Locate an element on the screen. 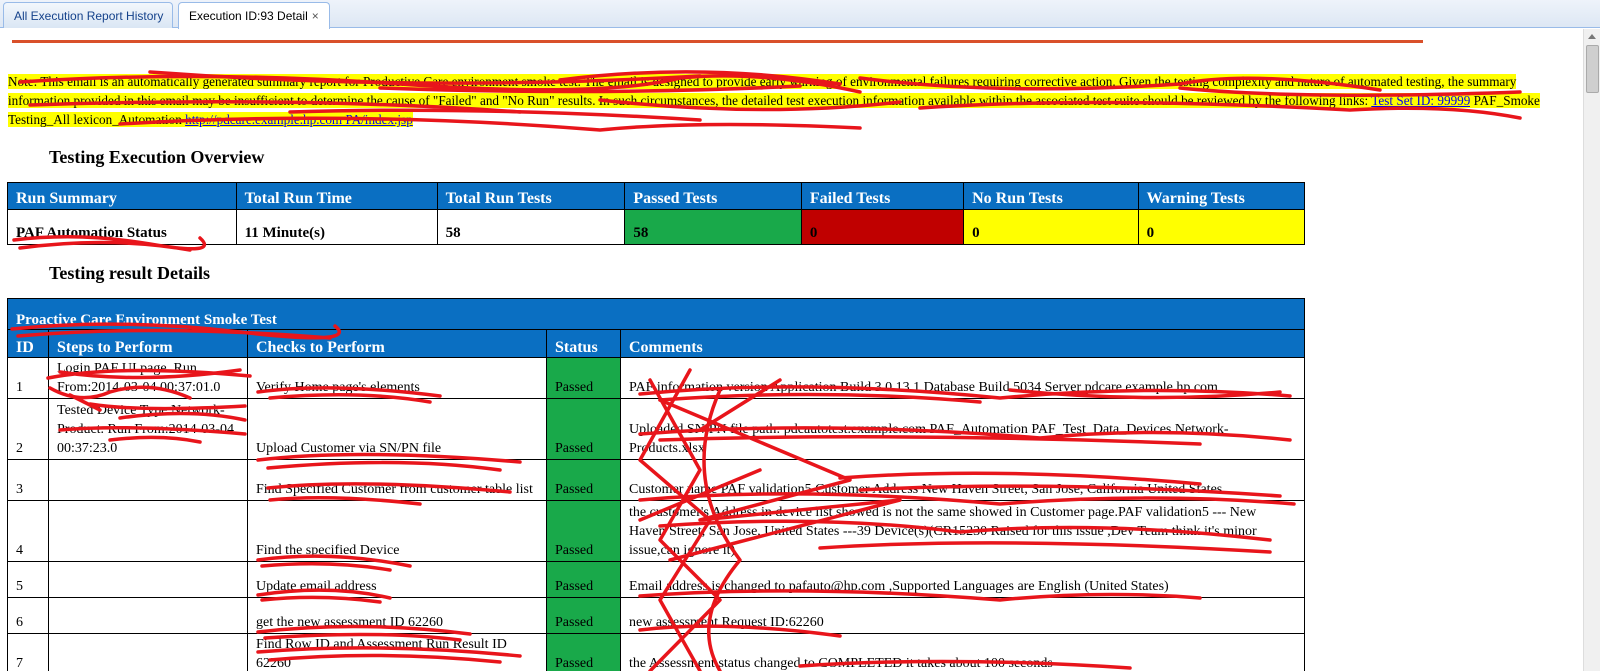 The height and width of the screenshot is (671, 1600). col-warning-tests: Warning Tests is located at coordinates (1221, 196).